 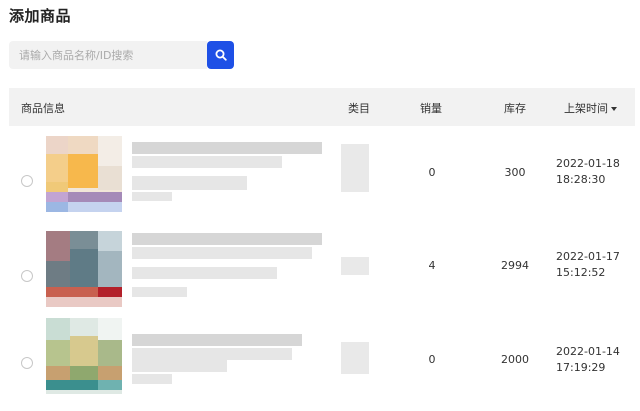 I want to click on listed-date: 2022-01-17, so click(x=588, y=256).